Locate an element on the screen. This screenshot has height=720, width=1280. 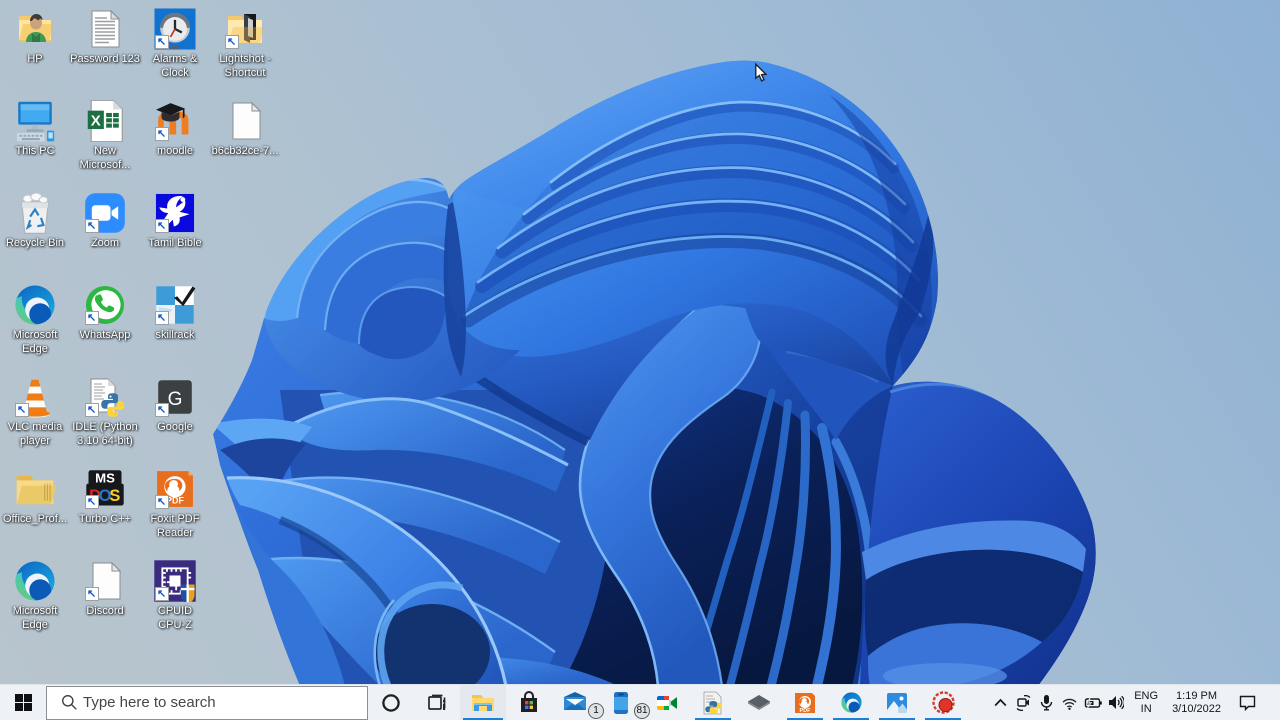
svg-text: X is located at coordinates (96, 121).